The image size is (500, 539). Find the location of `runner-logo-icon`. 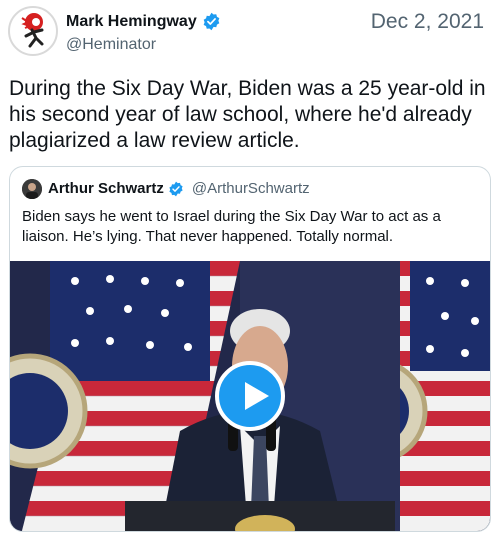

runner-logo-icon is located at coordinates (33, 31).